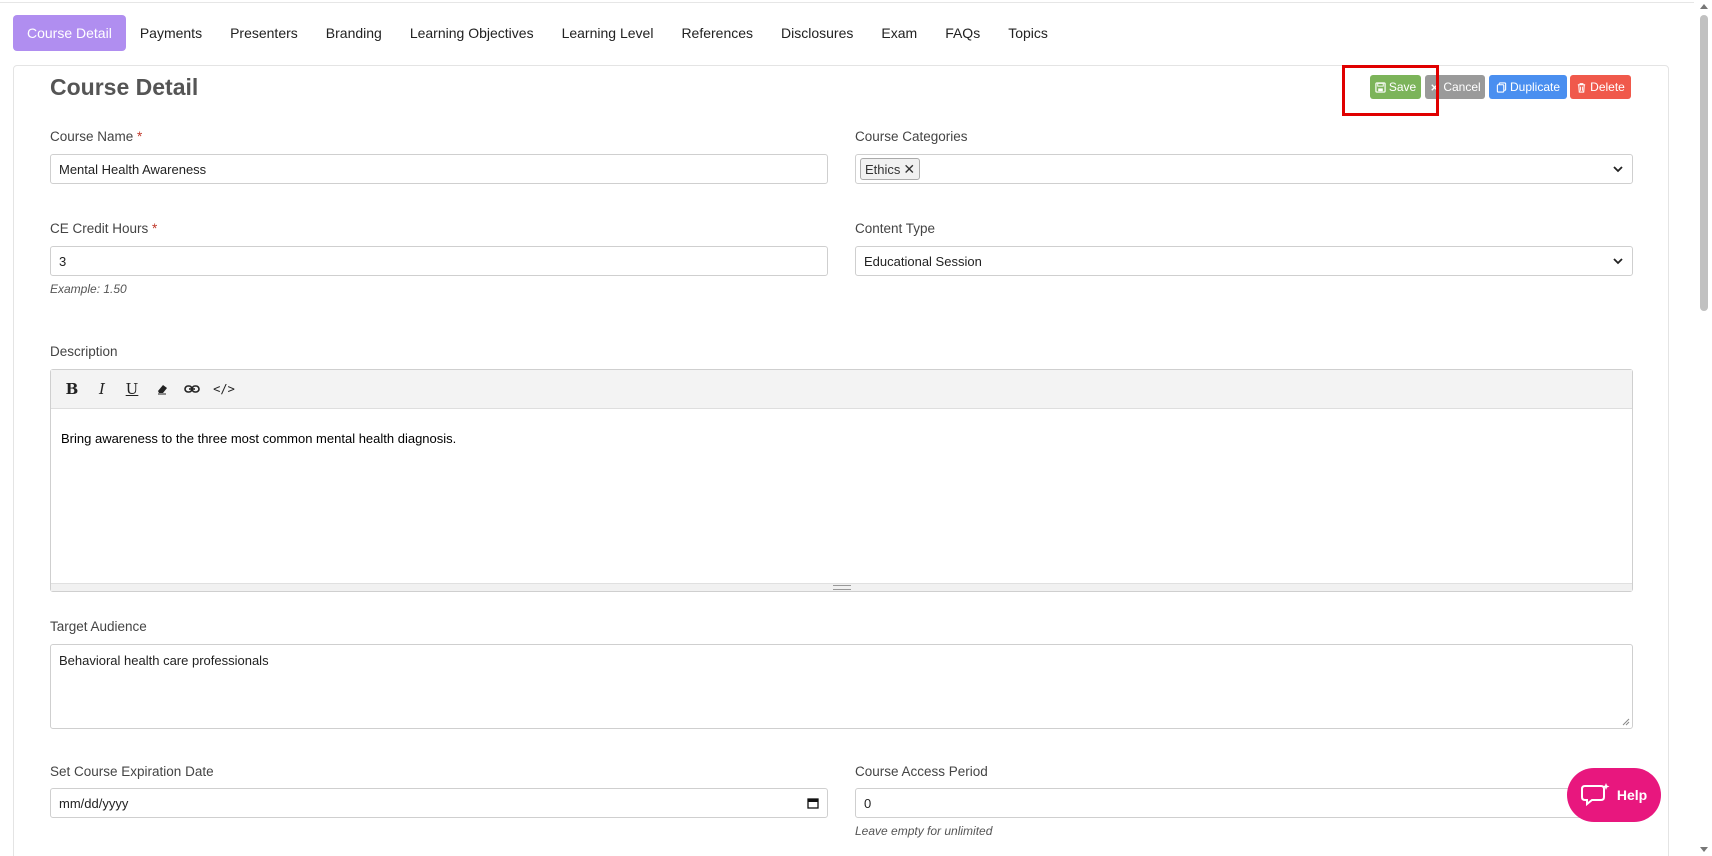 Image resolution: width=1712 pixels, height=856 pixels. I want to click on tab-learning-objectives: Learning Objectives, so click(472, 33).